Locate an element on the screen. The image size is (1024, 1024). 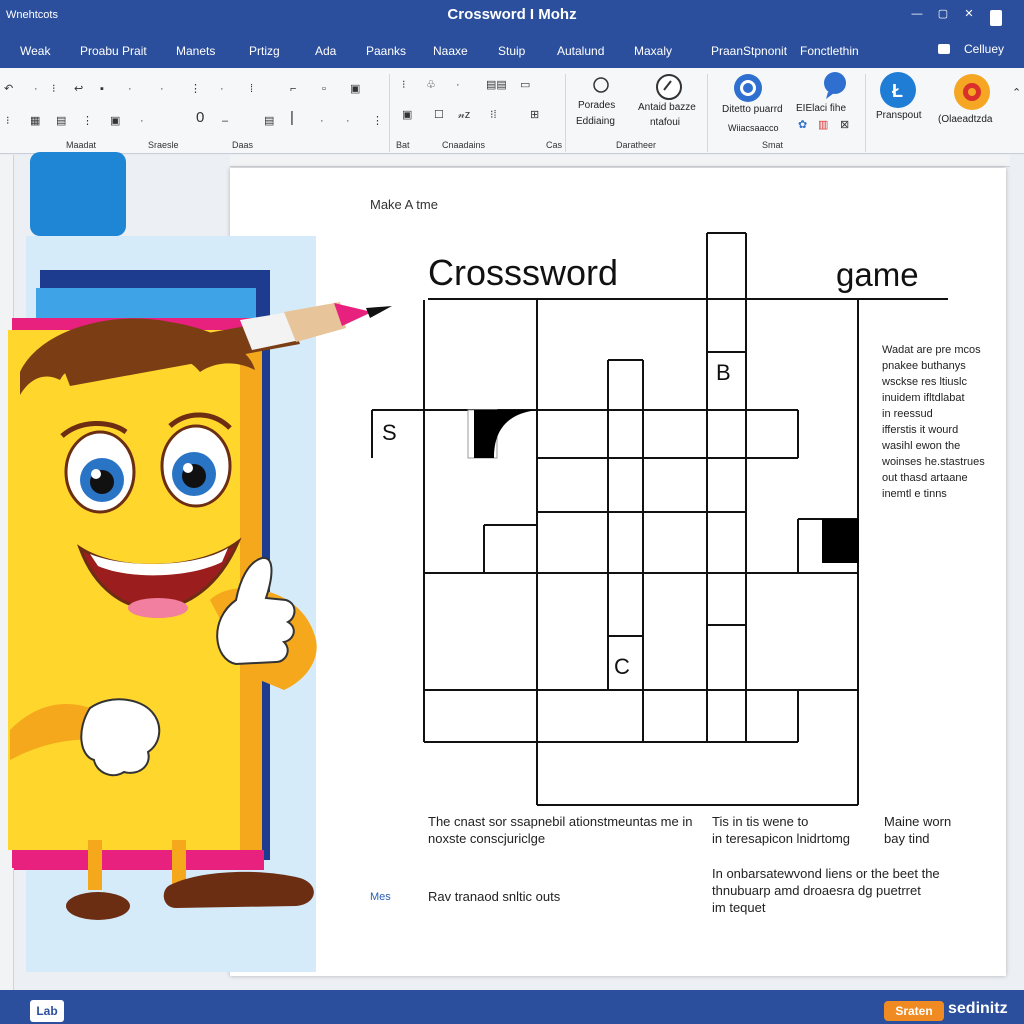
presenter-button: Pranspout is located at coordinates (899, 116).